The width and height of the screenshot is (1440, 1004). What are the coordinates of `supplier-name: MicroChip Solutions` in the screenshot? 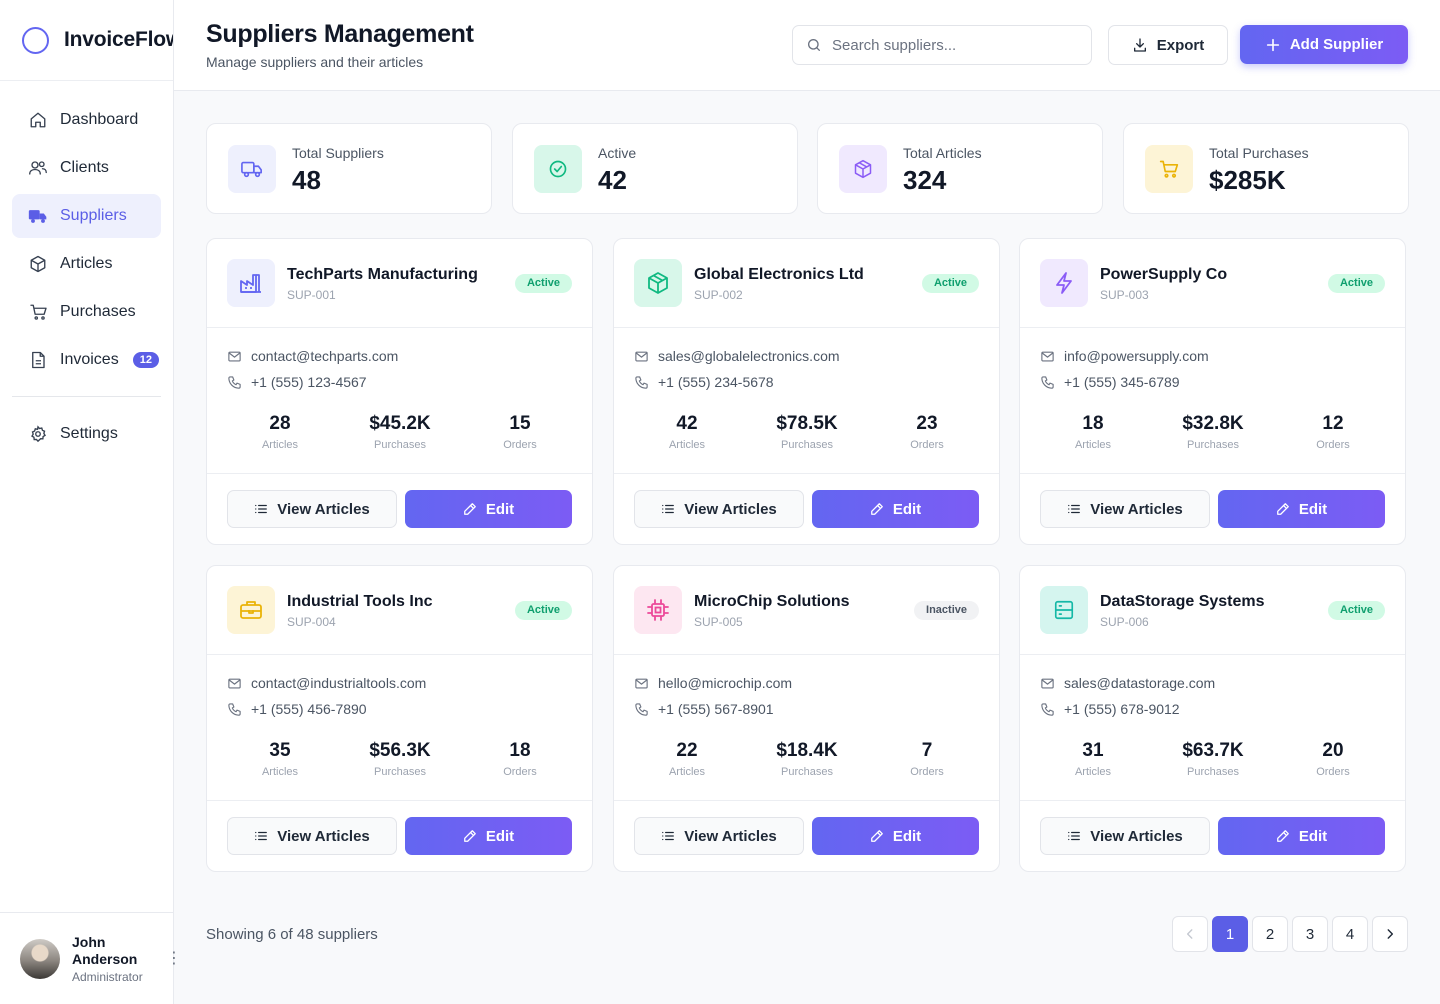 It's located at (772, 602).